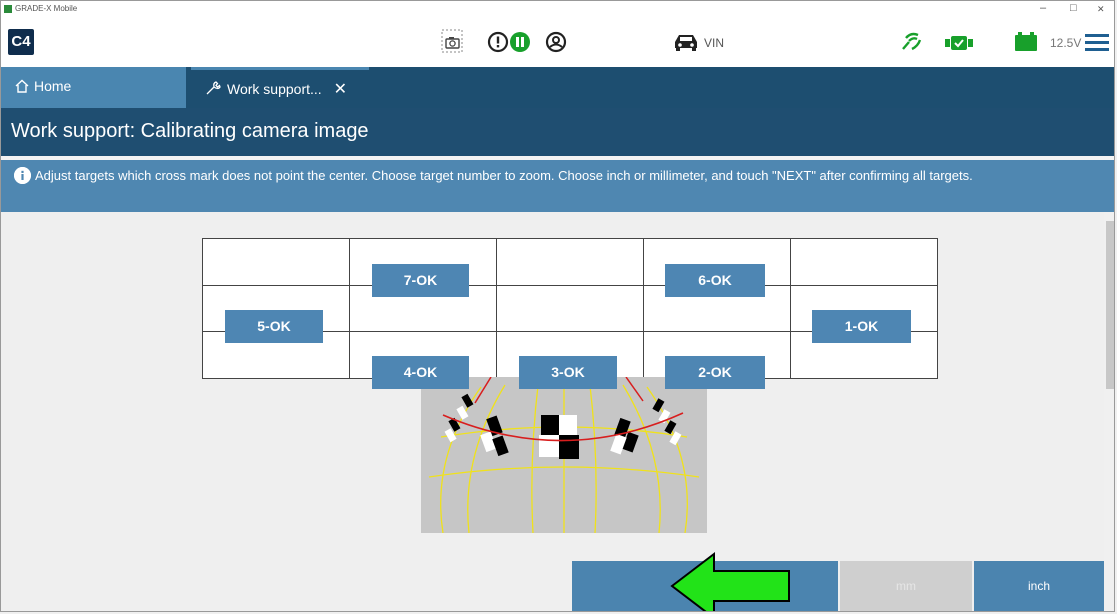 The height and width of the screenshot is (614, 1117). Describe the element at coordinates (8, 9) in the screenshot. I see `app-icon` at that location.